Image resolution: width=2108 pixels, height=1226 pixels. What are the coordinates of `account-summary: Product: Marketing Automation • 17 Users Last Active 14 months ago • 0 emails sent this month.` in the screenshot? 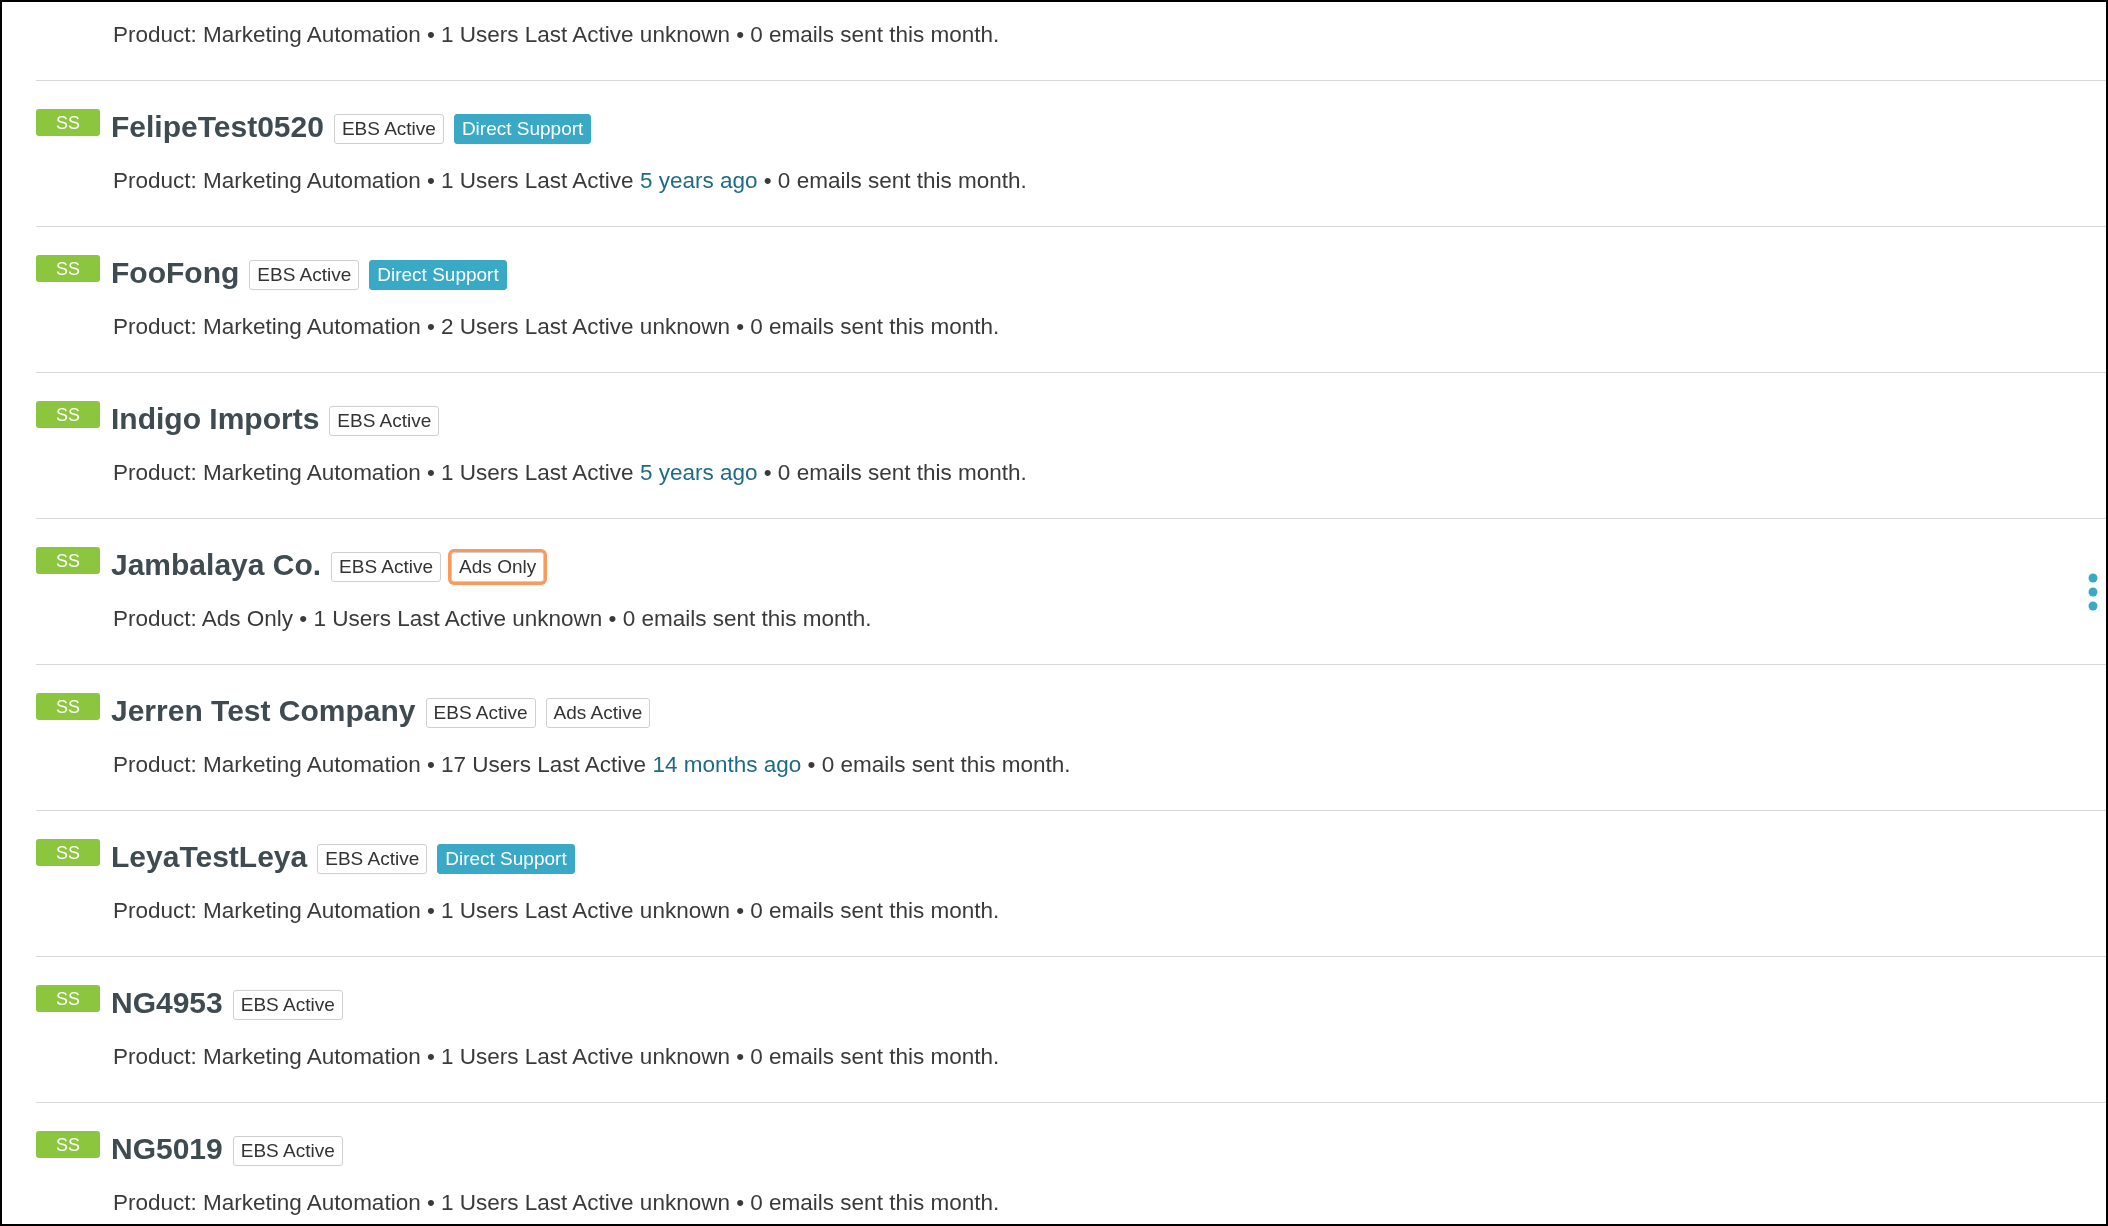 It's located at (592, 765).